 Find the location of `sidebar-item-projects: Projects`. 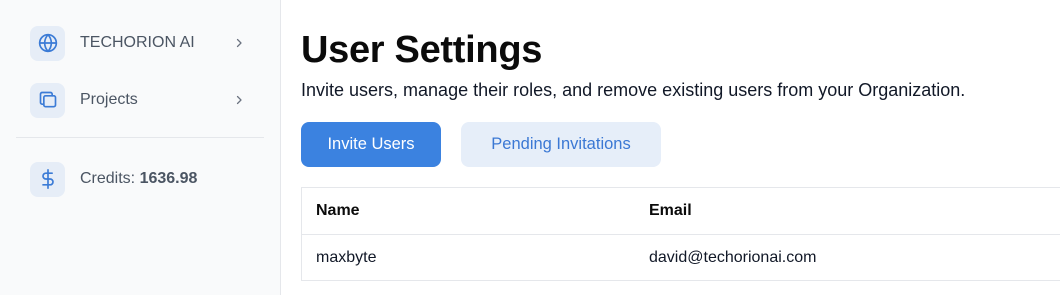

sidebar-item-projects: Projects is located at coordinates (140, 100).